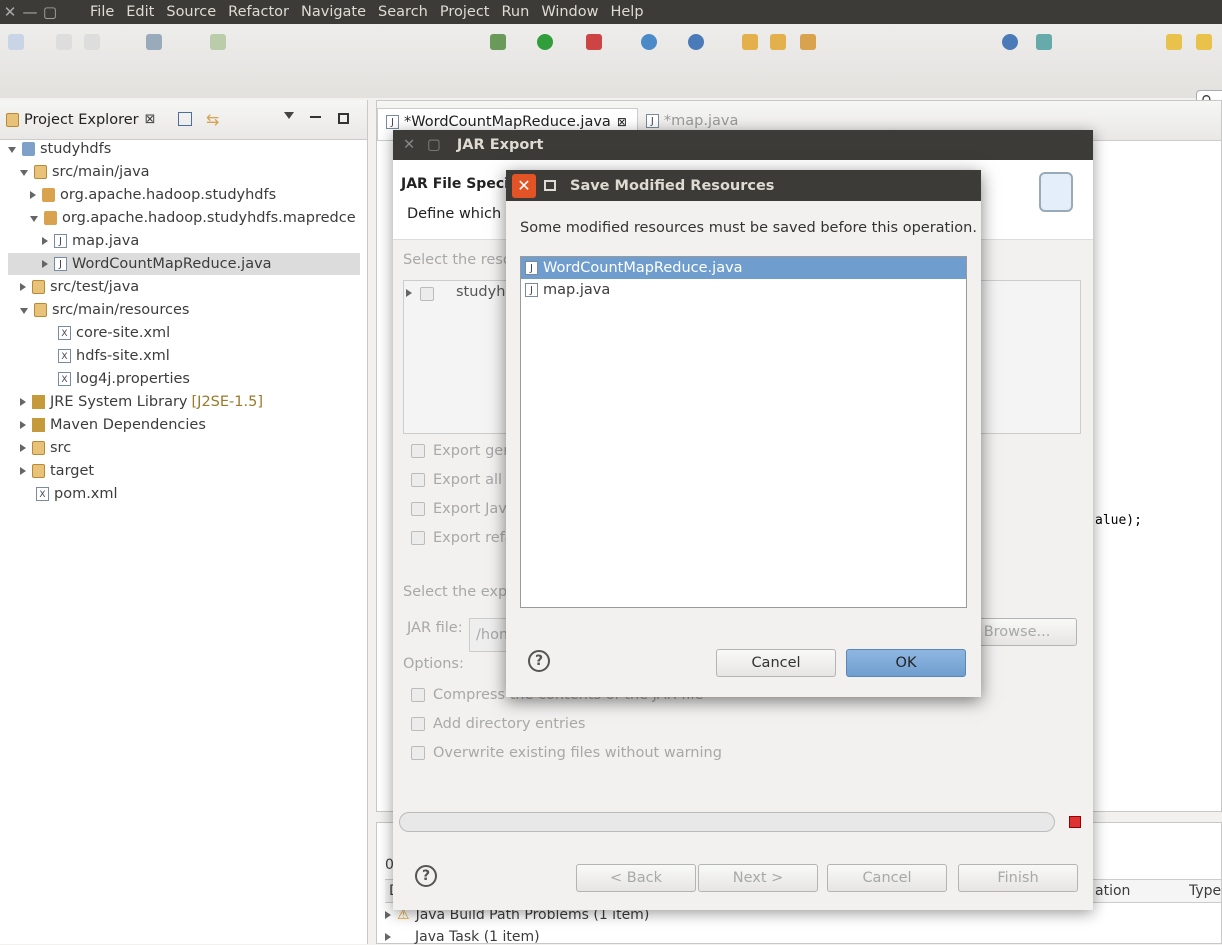 The image size is (1222, 945). What do you see at coordinates (92, 42) in the screenshot?
I see `save-all-icon` at bounding box center [92, 42].